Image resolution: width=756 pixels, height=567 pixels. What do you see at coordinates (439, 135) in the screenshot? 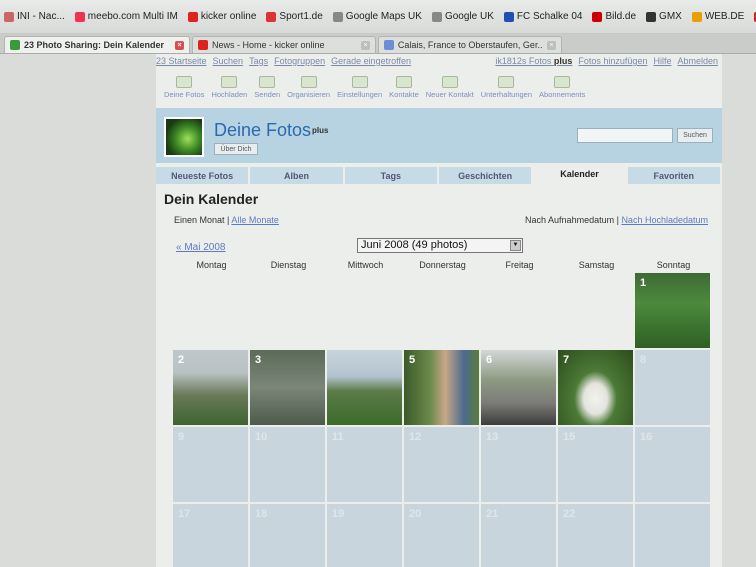
I see `profile-header: Deine Fotos plus Über Dich Suchen` at bounding box center [439, 135].